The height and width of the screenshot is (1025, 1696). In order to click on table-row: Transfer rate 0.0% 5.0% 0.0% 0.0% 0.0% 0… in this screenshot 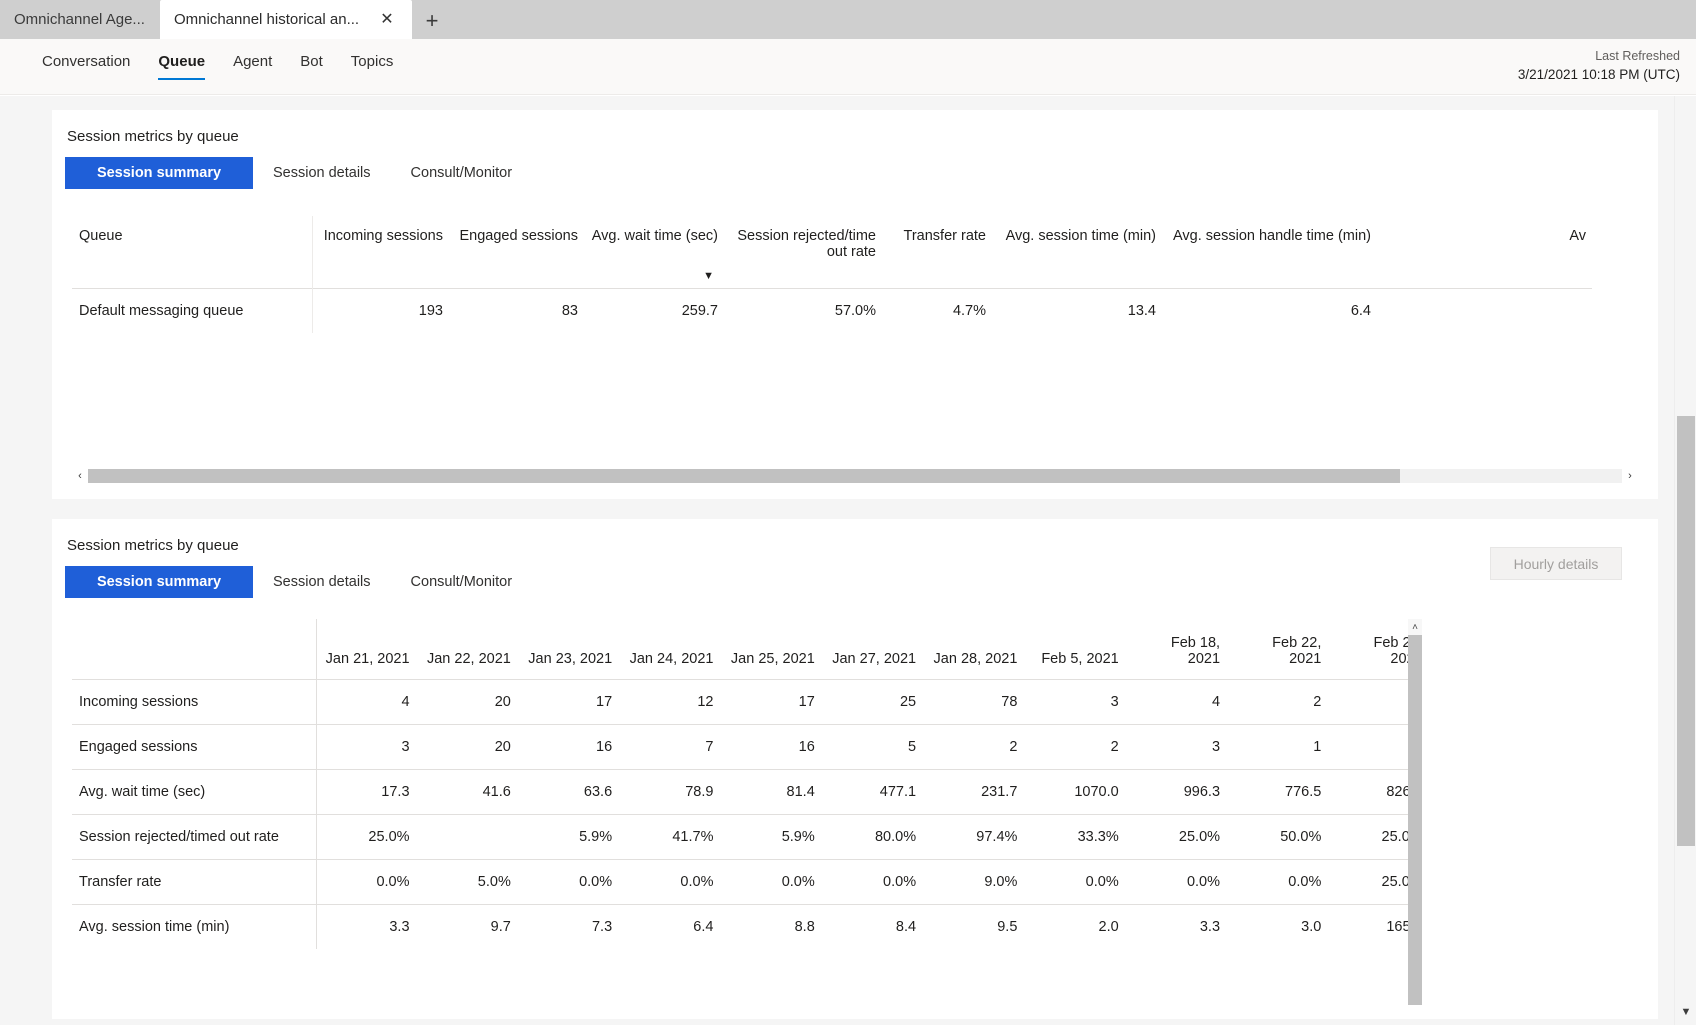, I will do `click(740, 881)`.